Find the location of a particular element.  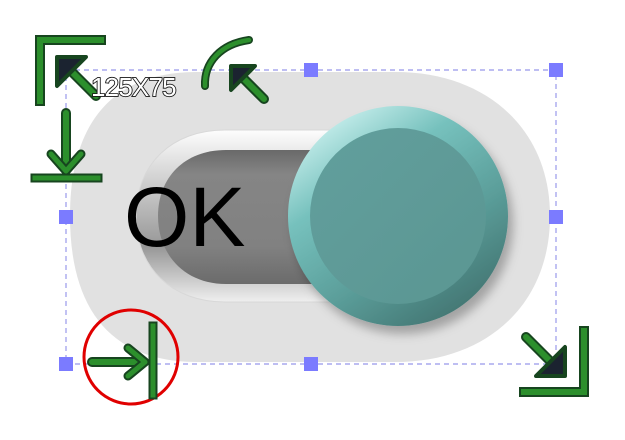

resize-handle-top-right is located at coordinates (556, 70).